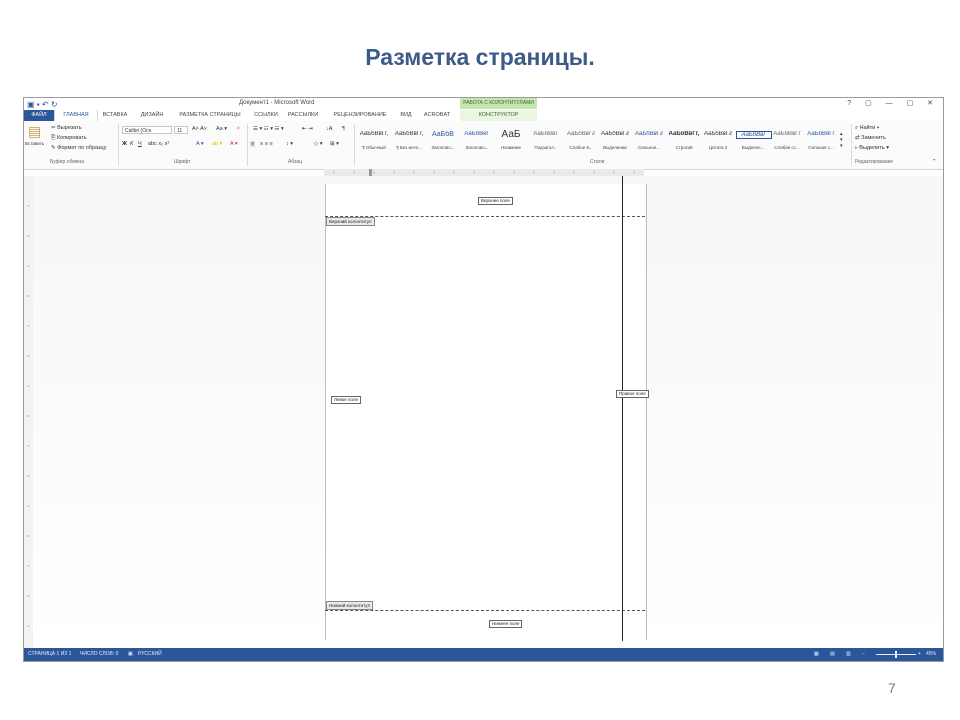 This screenshot has height=720, width=960. I want to click on tab-references: ССЫЛКИ, so click(266, 115).